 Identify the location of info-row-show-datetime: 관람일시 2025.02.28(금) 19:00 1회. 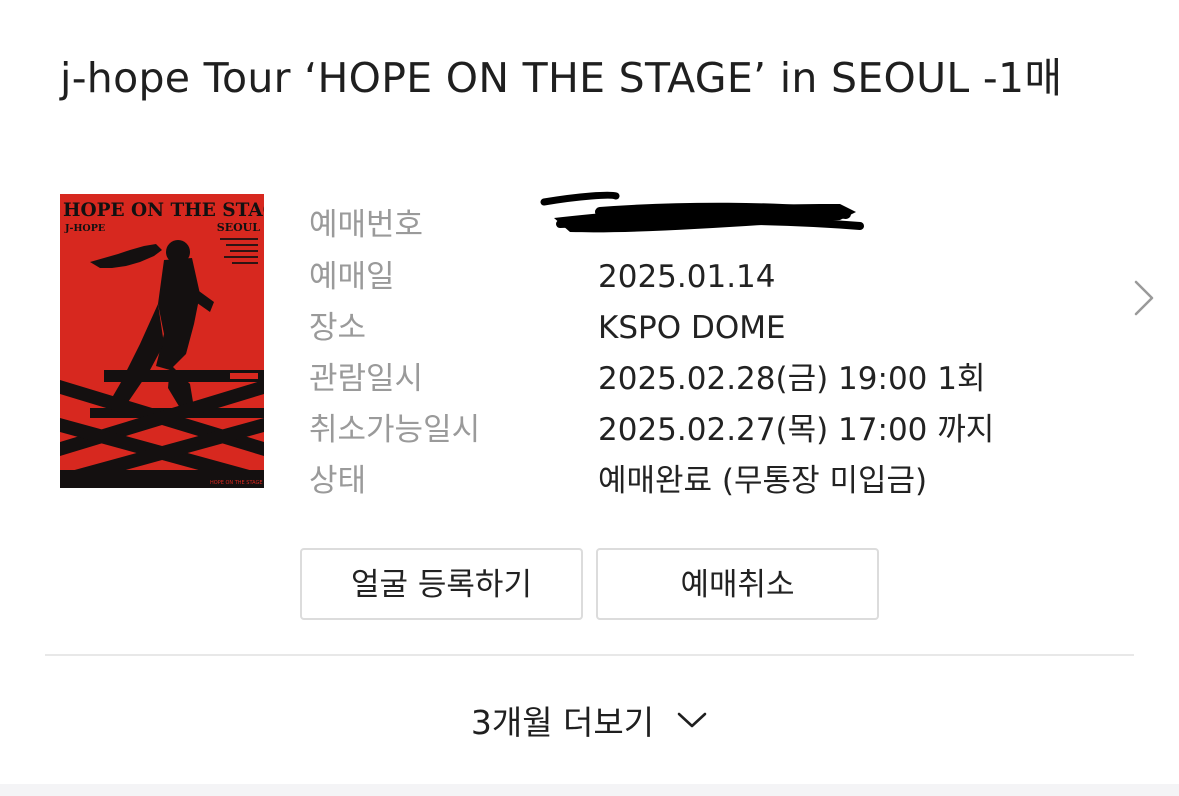
(709, 379).